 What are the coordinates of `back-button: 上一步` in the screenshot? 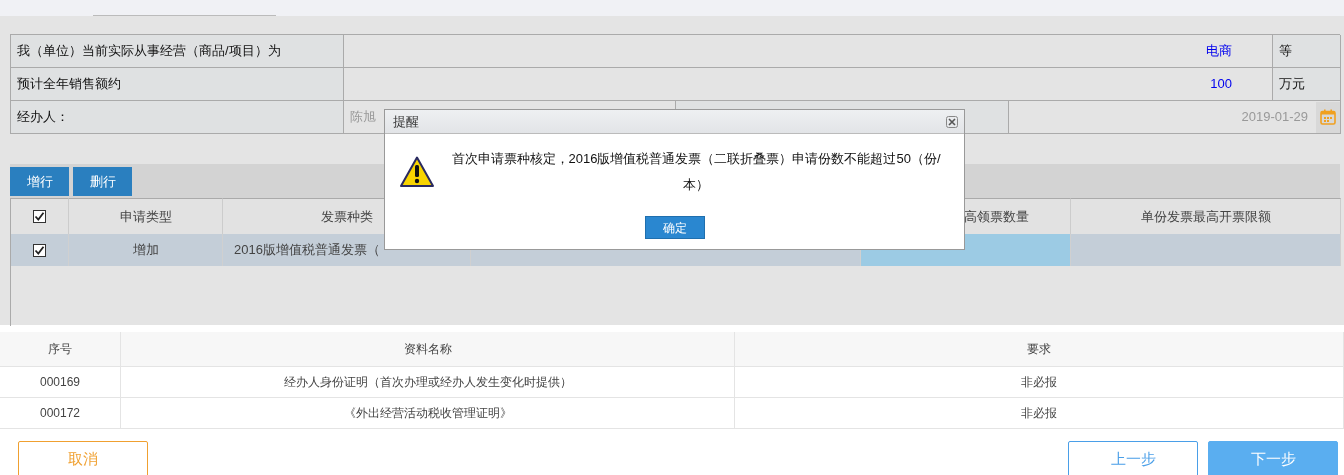 It's located at (1133, 458).